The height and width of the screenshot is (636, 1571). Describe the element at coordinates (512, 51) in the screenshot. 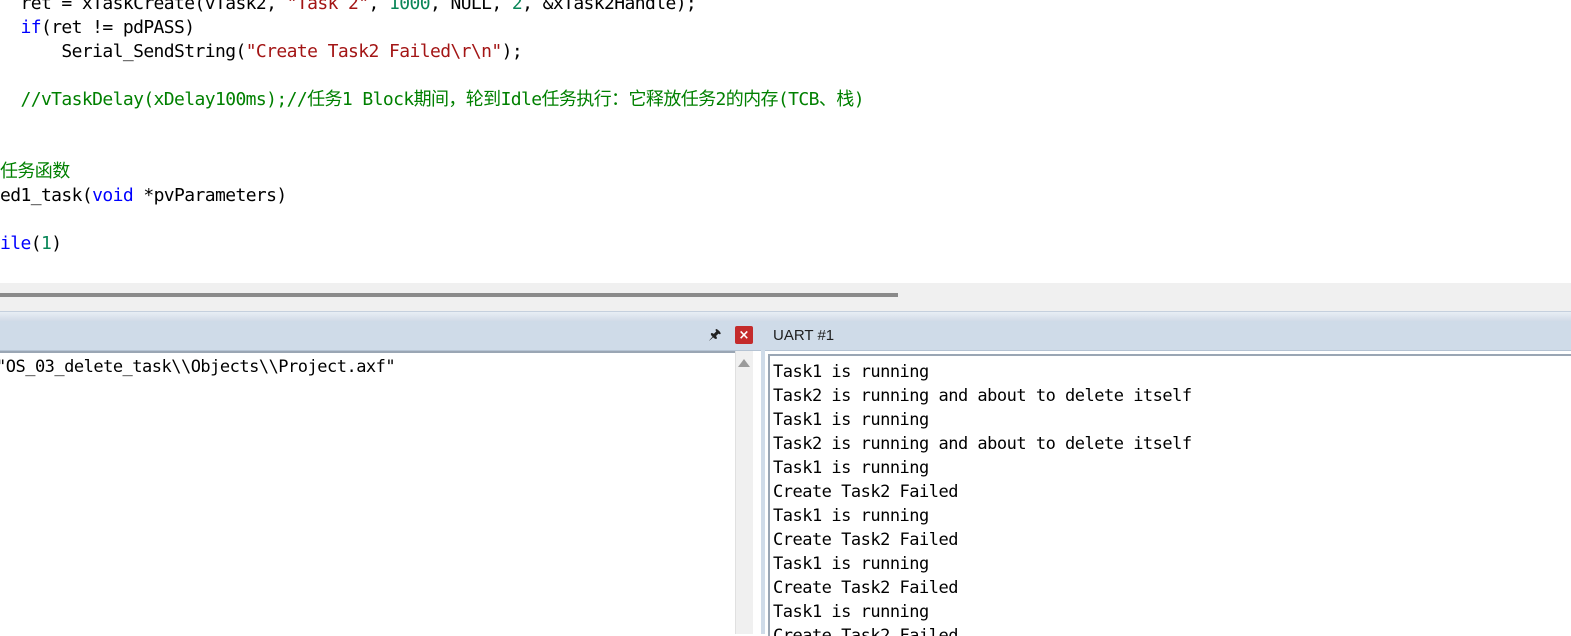

I see `code-token-plain: );` at that location.